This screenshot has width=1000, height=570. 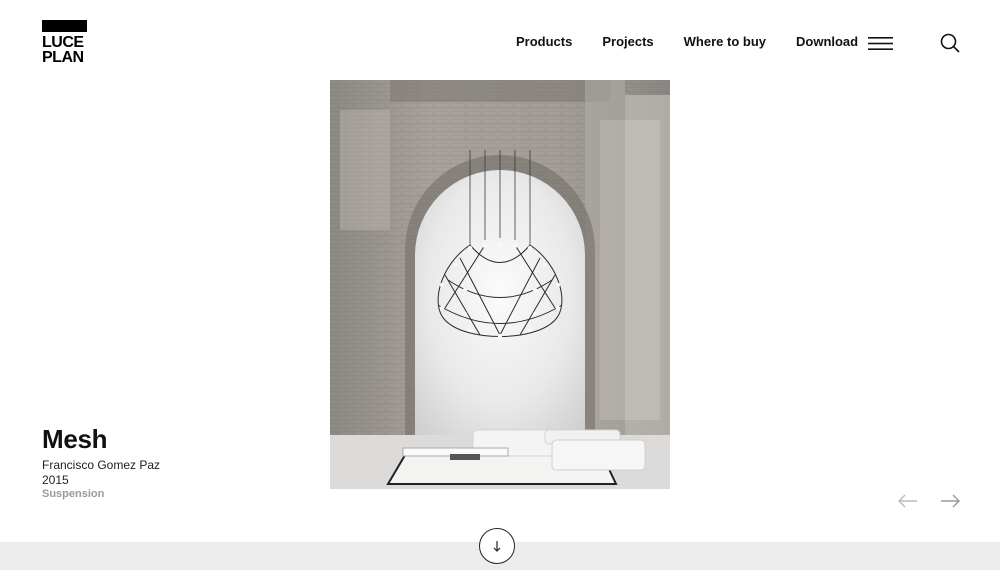 I want to click on hamburger-icon, so click(x=880, y=43).